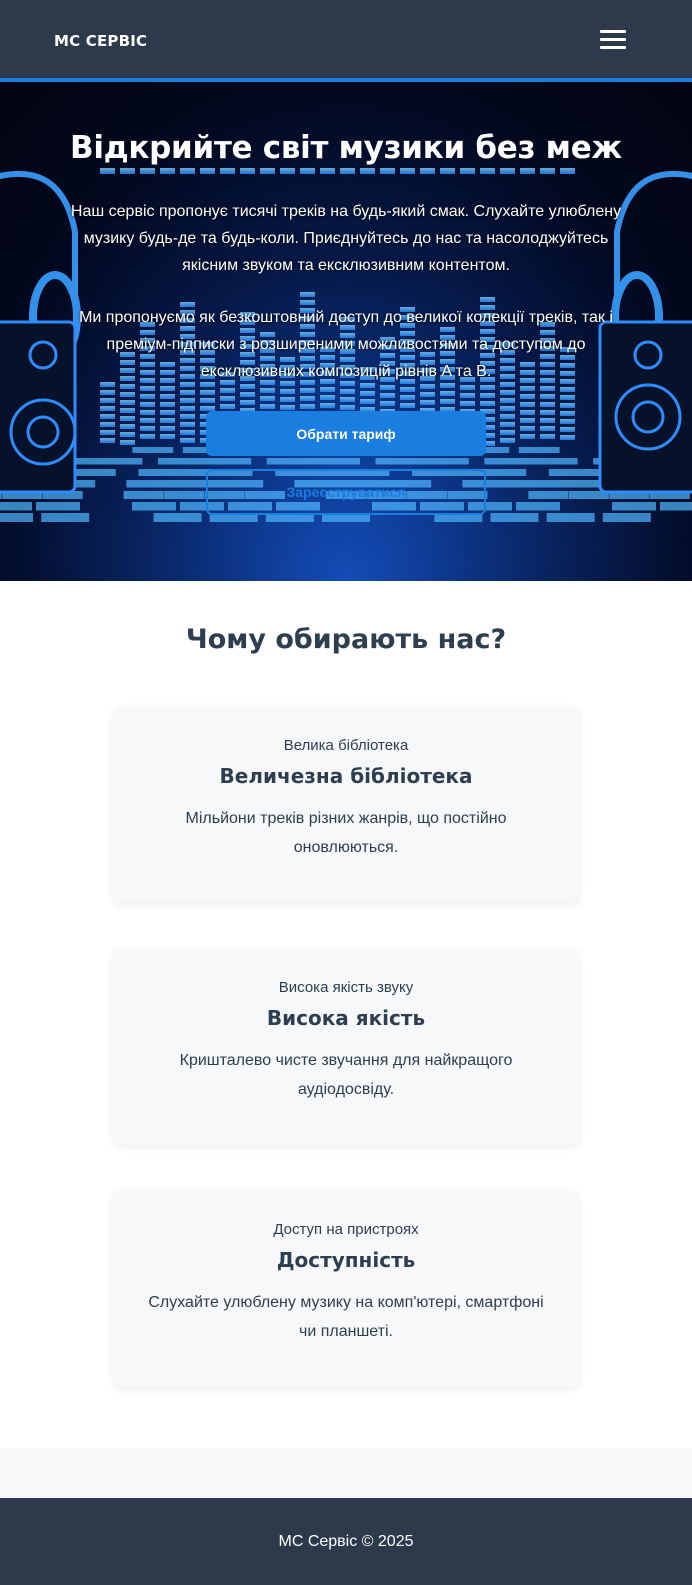 Image resolution: width=692 pixels, height=1585 pixels. I want to click on choose-plan-button: Обрати тариф, so click(346, 433).